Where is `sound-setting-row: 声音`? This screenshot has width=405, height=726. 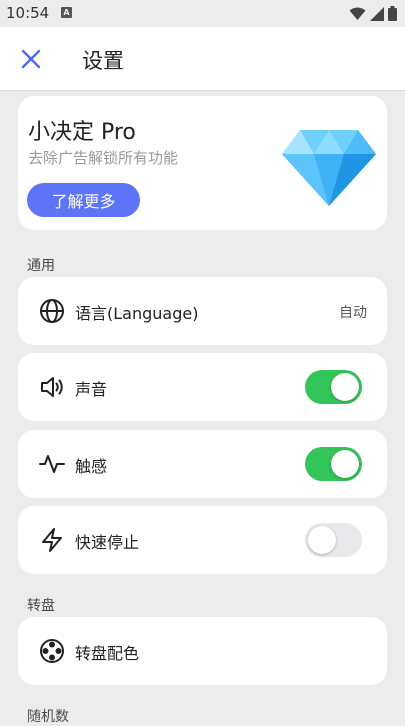
sound-setting-row: 声音 is located at coordinates (202, 387).